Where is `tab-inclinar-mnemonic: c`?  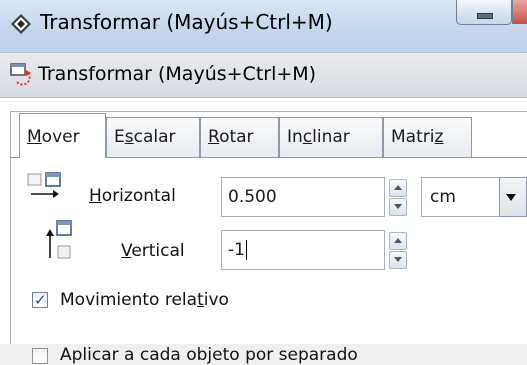 tab-inclinar-mnemonic: c is located at coordinates (307, 137).